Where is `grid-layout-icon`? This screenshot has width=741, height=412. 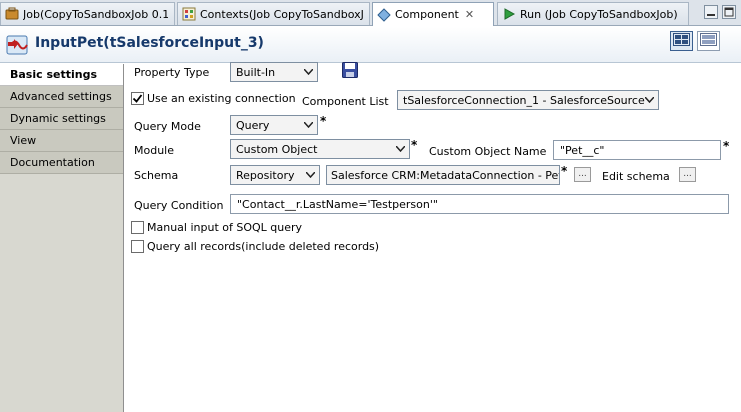
grid-layout-icon is located at coordinates (681, 41).